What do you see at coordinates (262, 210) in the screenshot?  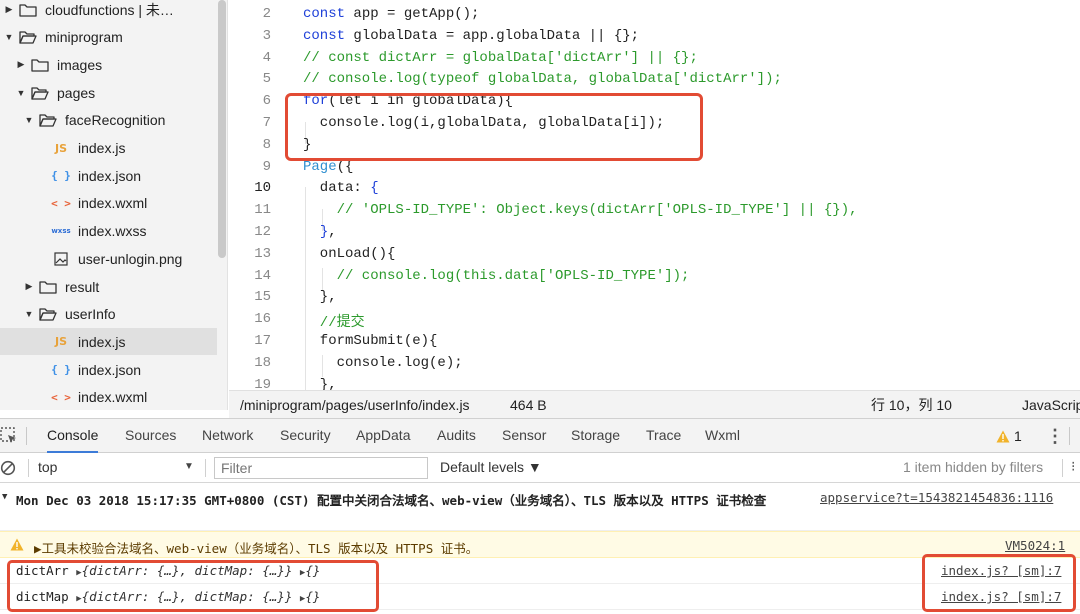 I see `line-number: 11` at bounding box center [262, 210].